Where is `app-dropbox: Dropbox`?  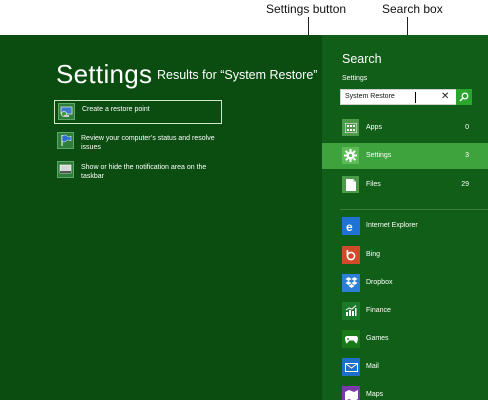 app-dropbox: Dropbox is located at coordinates (405, 285).